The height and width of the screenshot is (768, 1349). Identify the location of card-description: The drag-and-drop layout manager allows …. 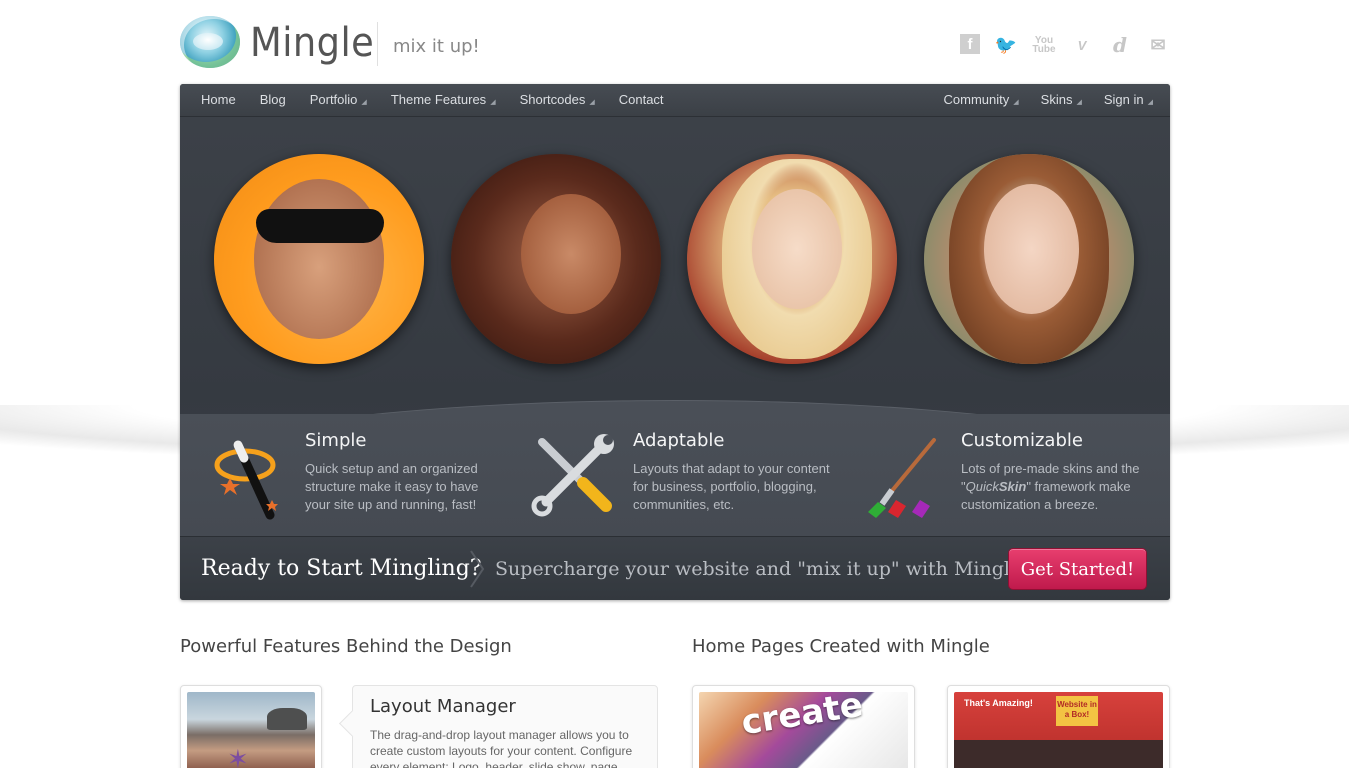
(501, 748).